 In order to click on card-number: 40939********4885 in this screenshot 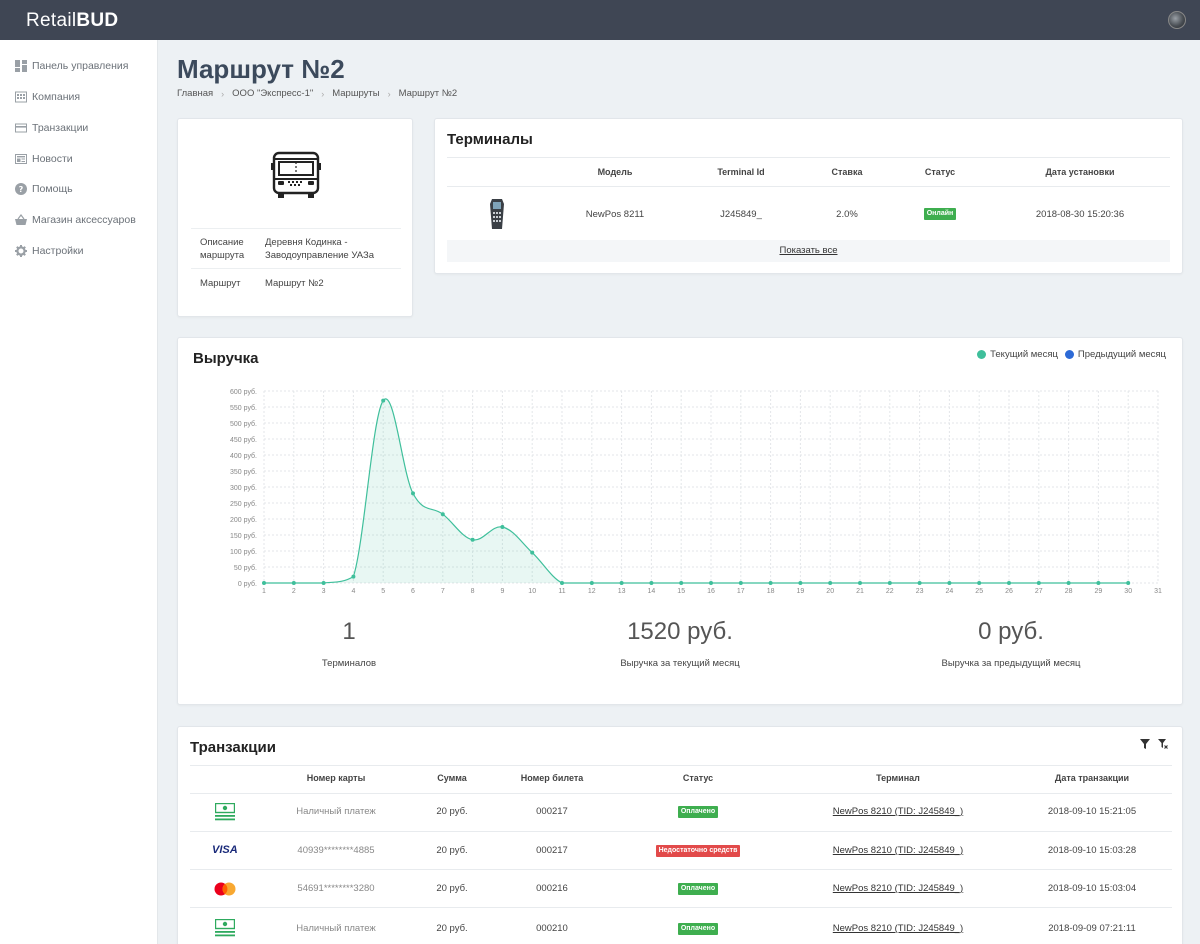, I will do `click(336, 850)`.